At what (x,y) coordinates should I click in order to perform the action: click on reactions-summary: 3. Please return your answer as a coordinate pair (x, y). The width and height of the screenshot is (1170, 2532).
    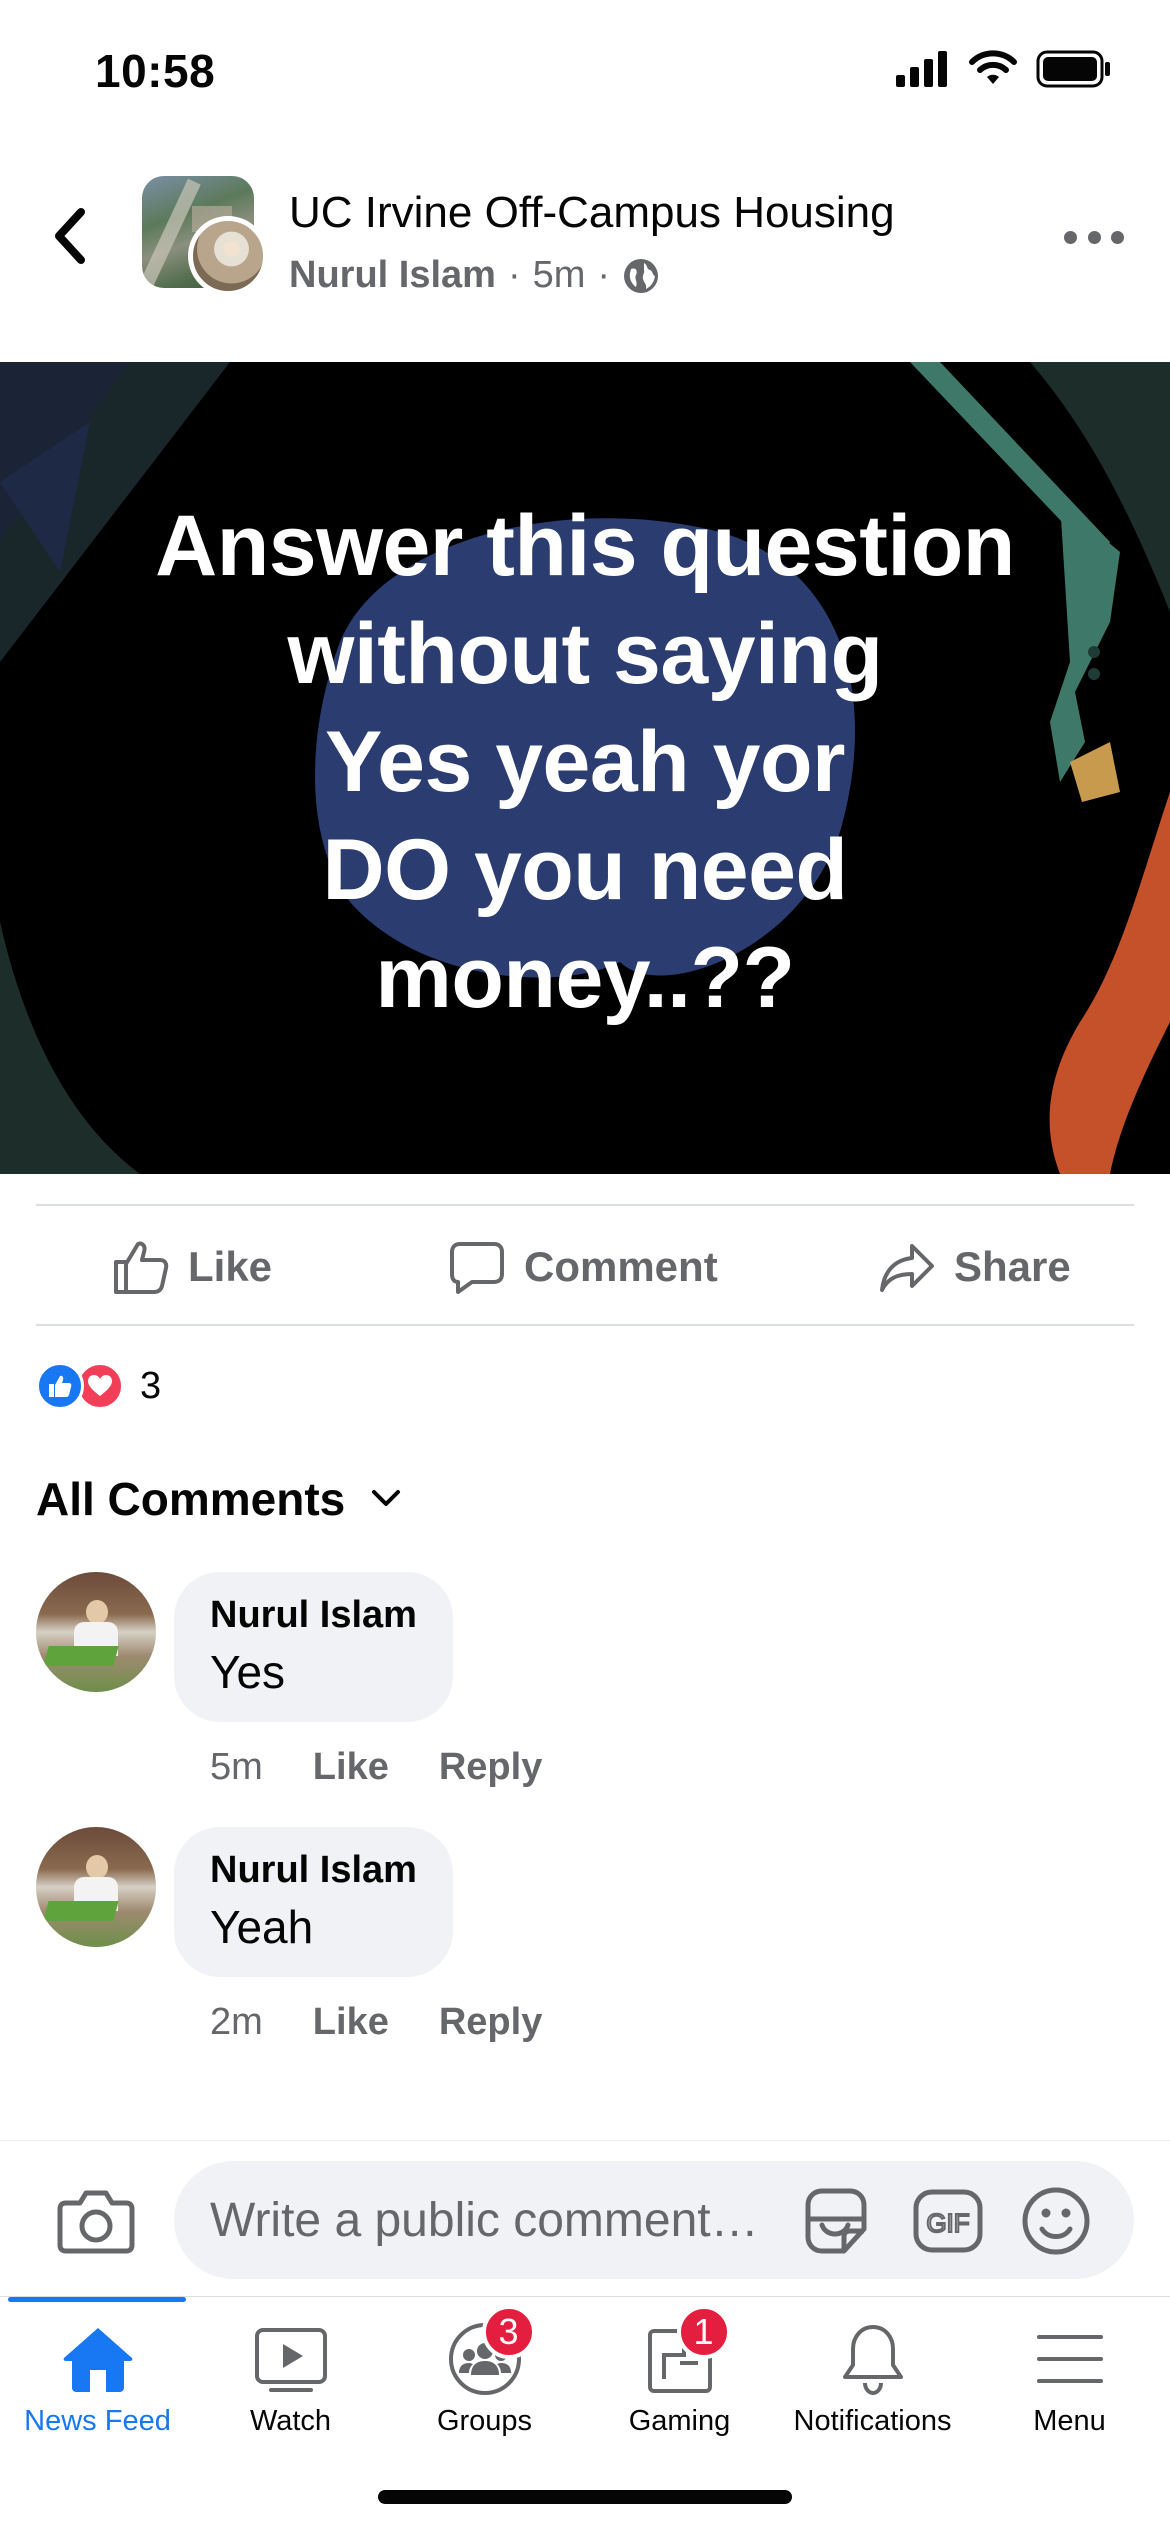
    Looking at the image, I should click on (98, 1386).